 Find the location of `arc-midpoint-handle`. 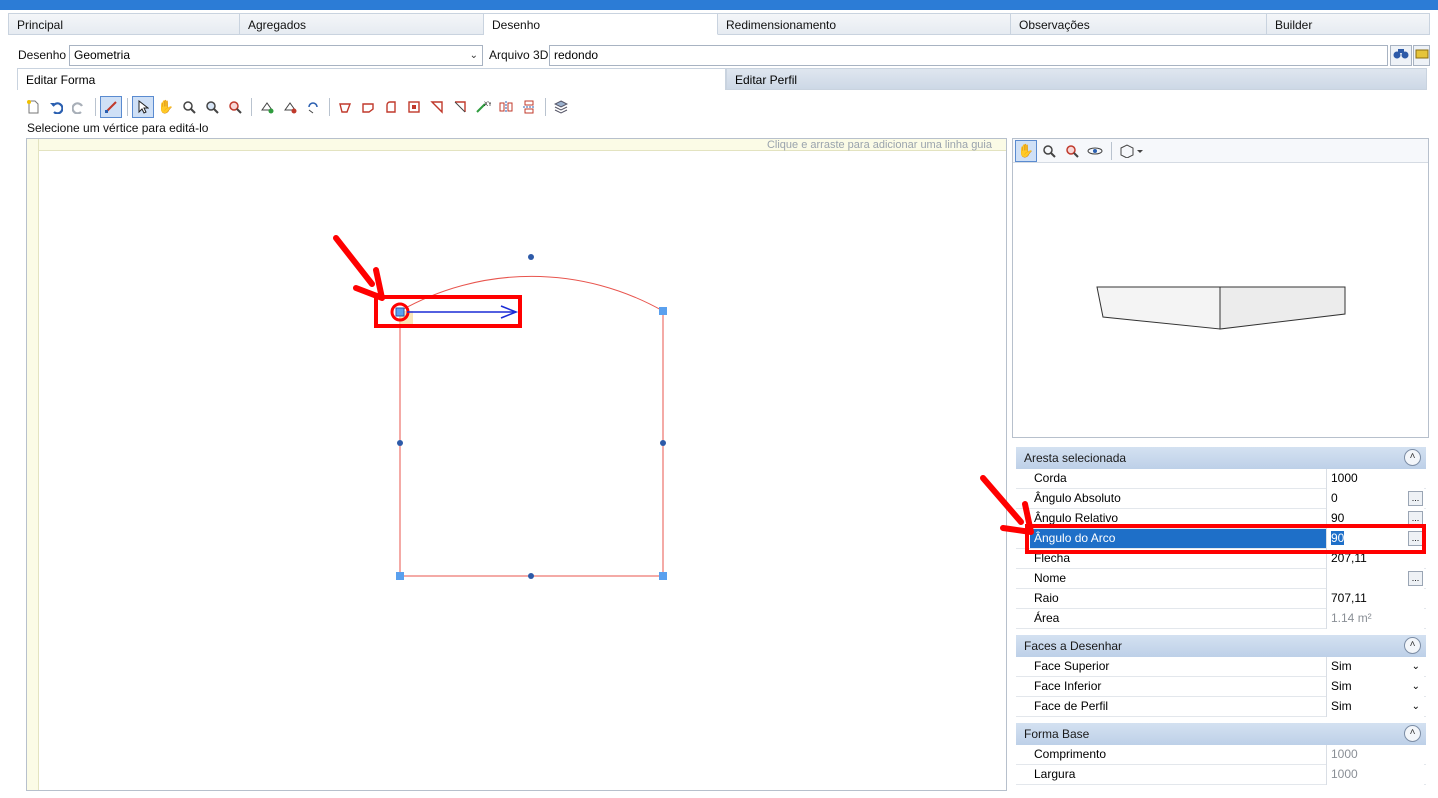

arc-midpoint-handle is located at coordinates (531, 257).